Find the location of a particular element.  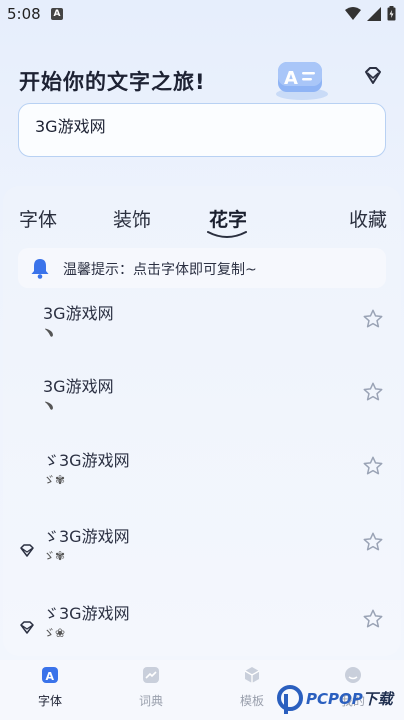

tab-favorites: 收藏 is located at coordinates (368, 218).